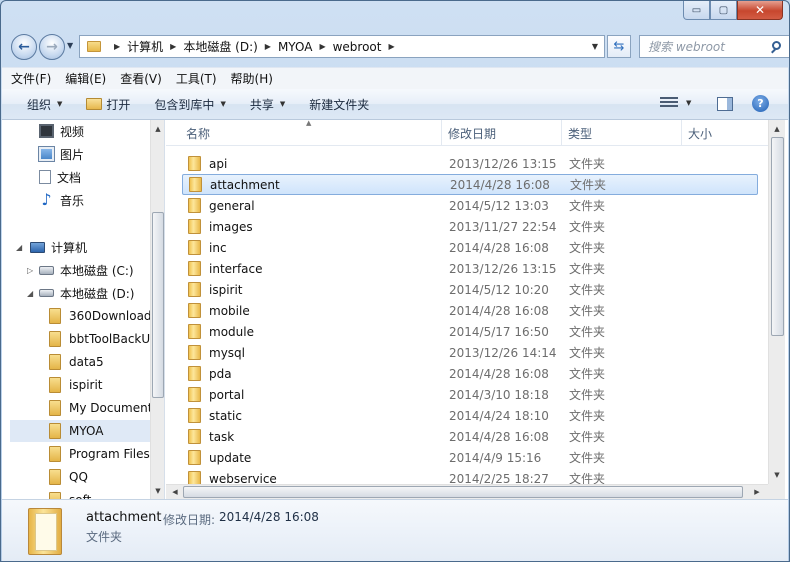  Describe the element at coordinates (463, 492) in the screenshot. I see `horizontal-scrollbar-thumb` at that location.